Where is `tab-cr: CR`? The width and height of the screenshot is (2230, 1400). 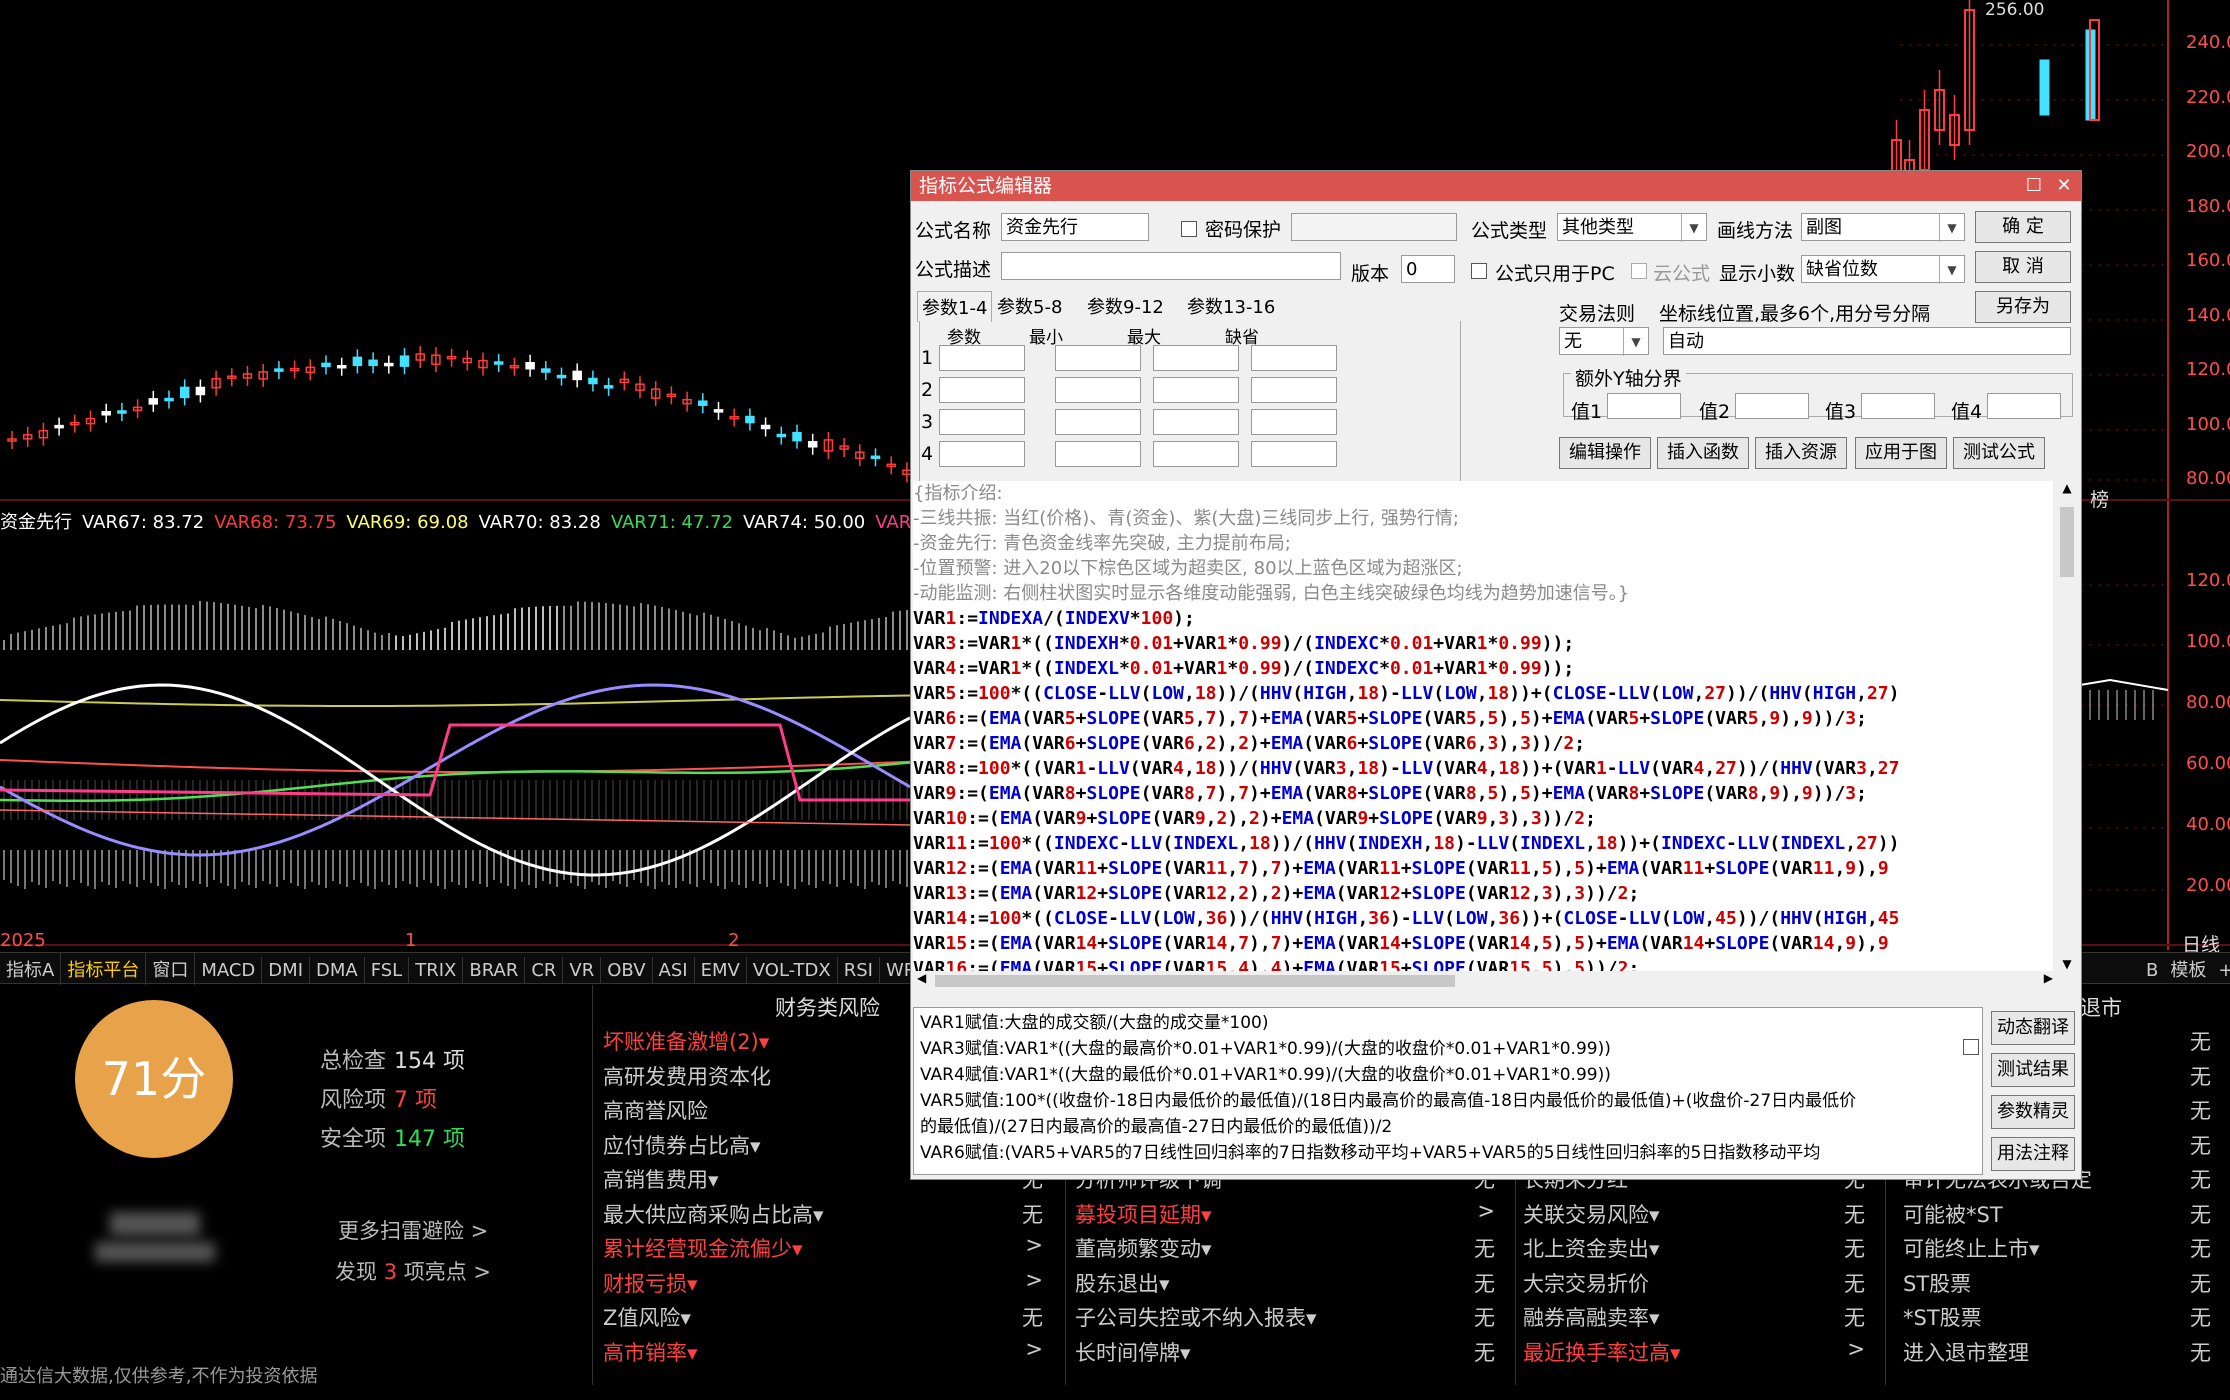 tab-cr: CR is located at coordinates (544, 970).